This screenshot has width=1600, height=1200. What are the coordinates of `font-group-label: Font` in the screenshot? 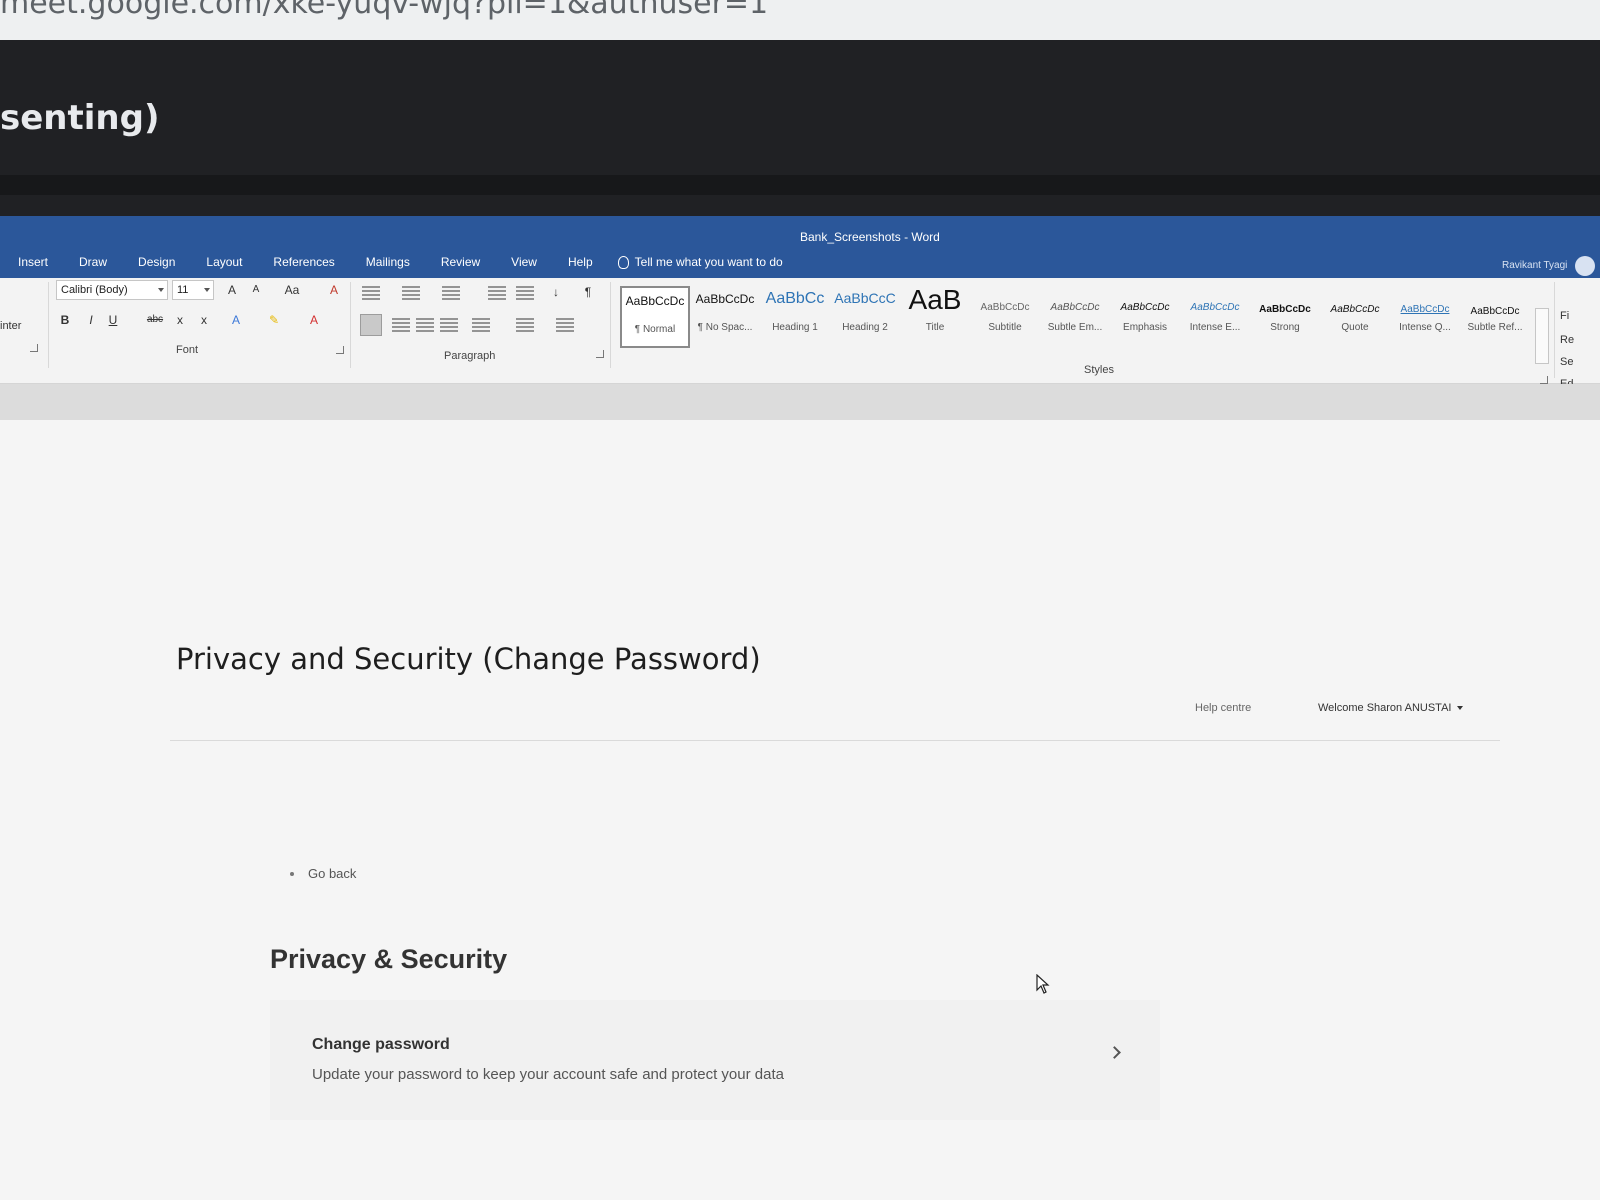 It's located at (187, 350).